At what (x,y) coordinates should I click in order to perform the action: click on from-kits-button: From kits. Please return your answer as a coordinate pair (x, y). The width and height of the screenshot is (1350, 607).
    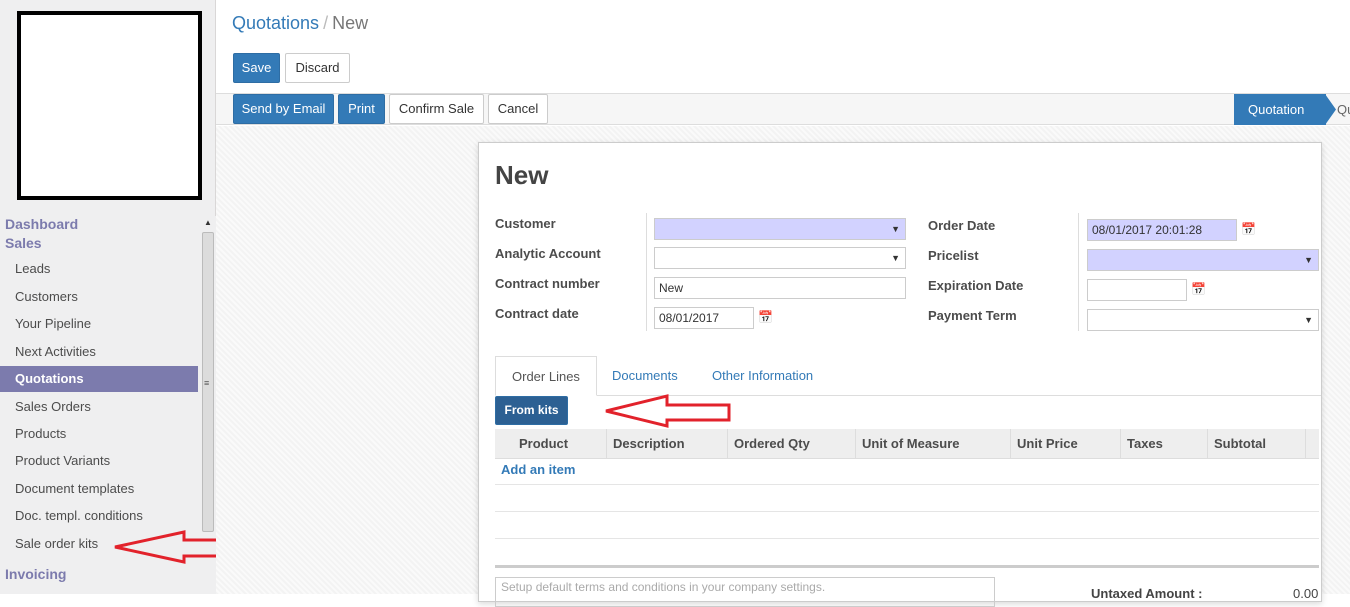
    Looking at the image, I should click on (531, 410).